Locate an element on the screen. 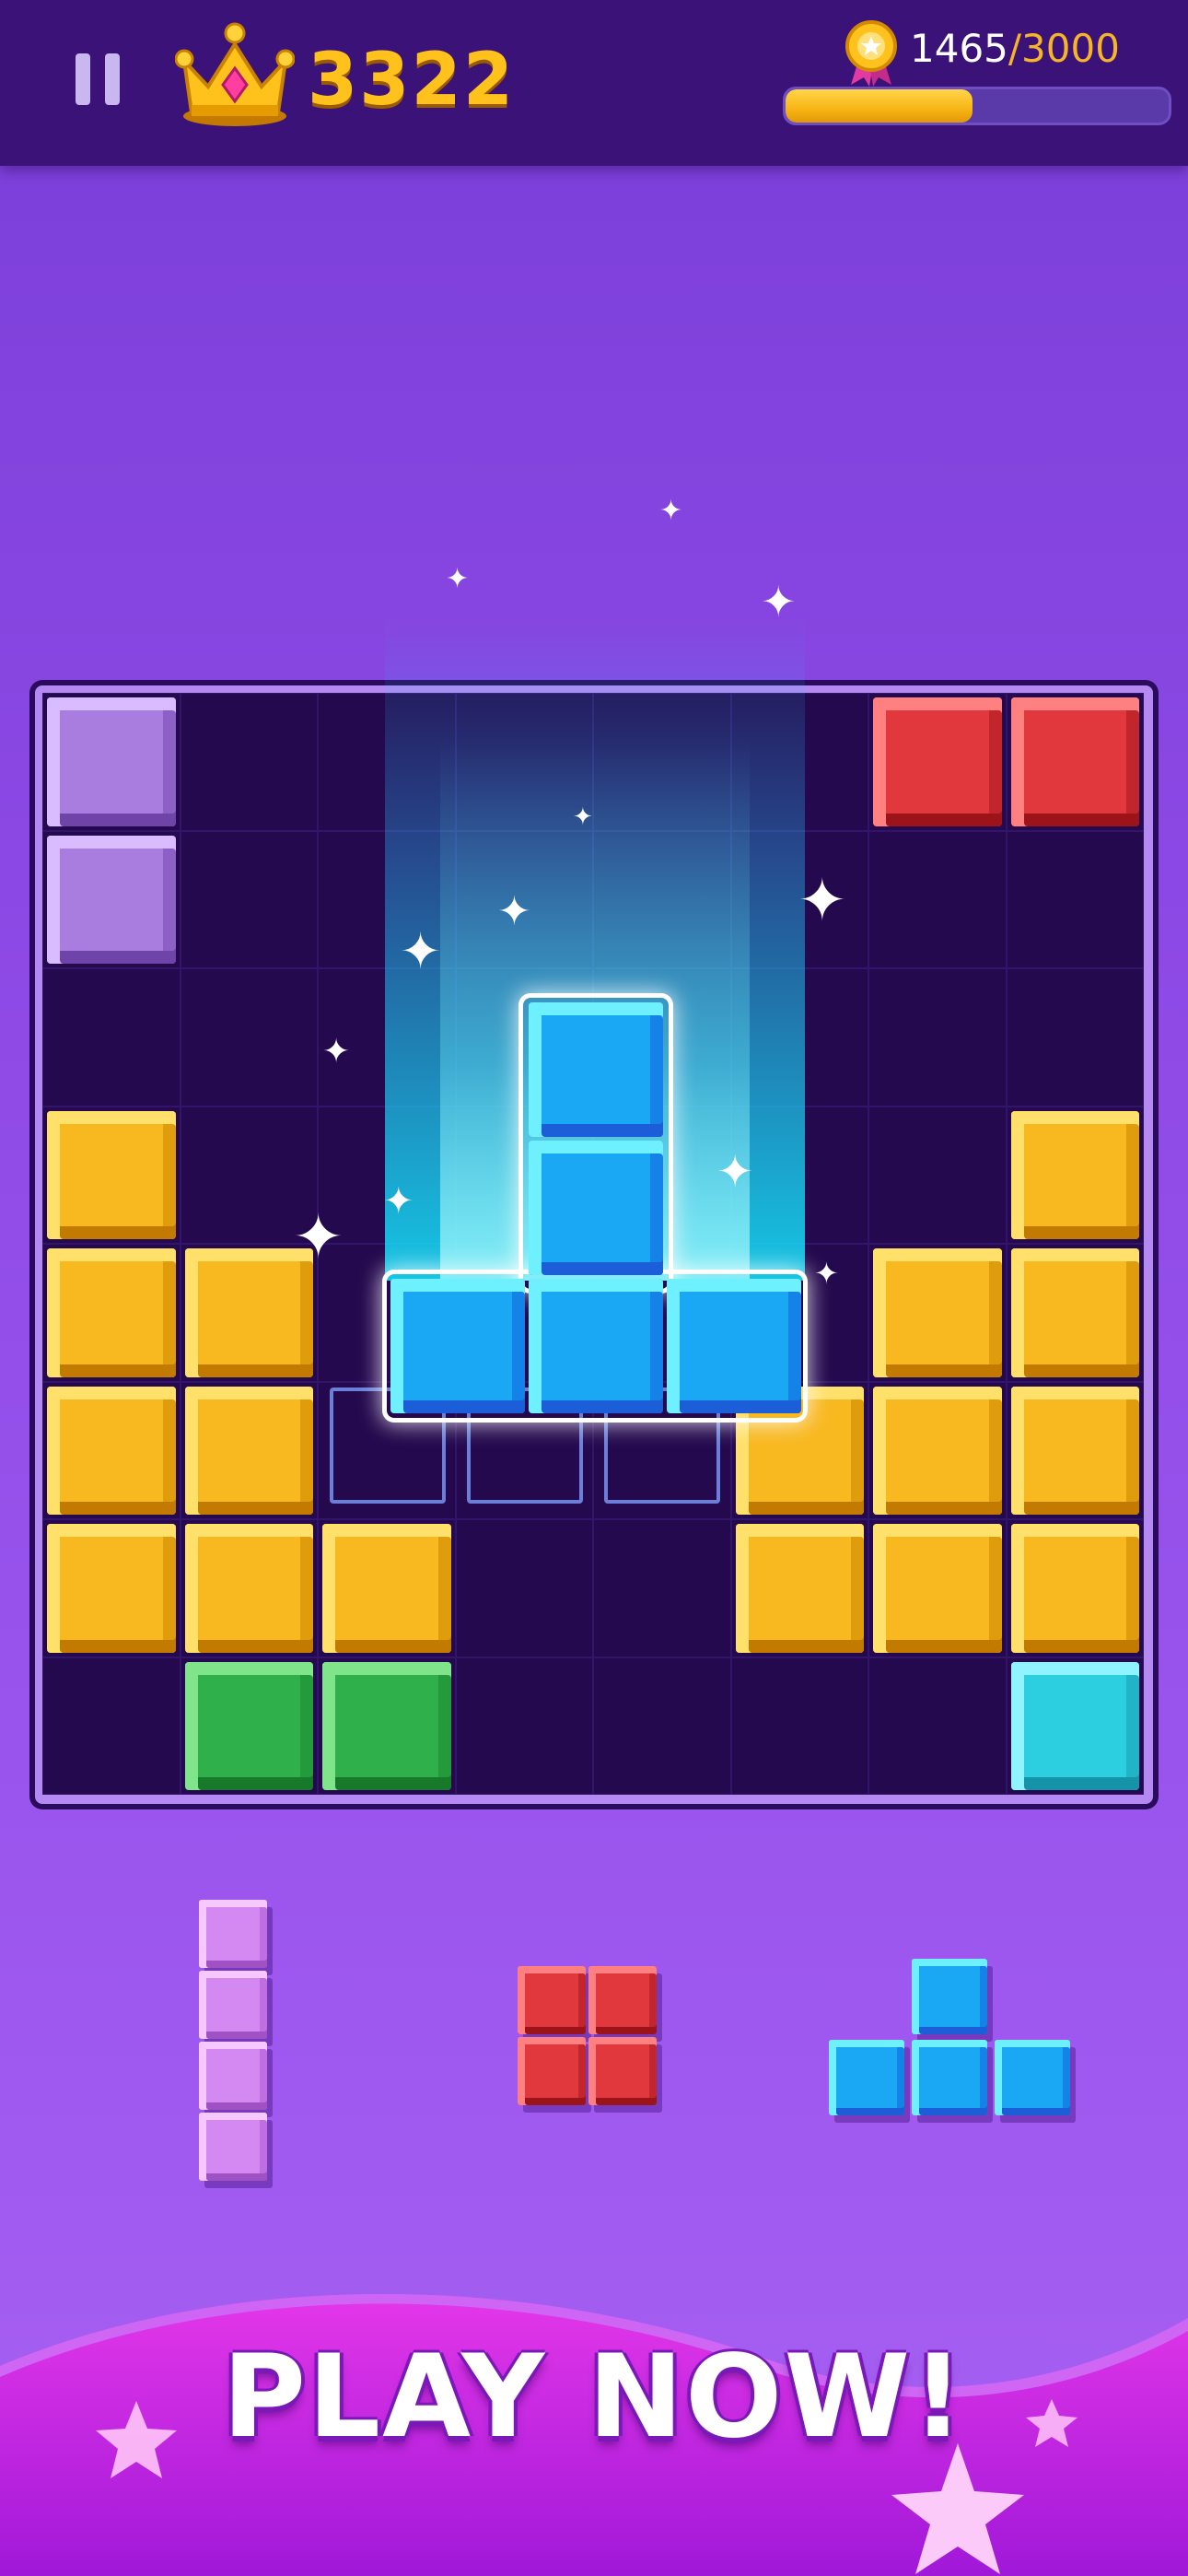 The width and height of the screenshot is (1188, 2576). top-bar: 3322 1465/3000 is located at coordinates (594, 83).